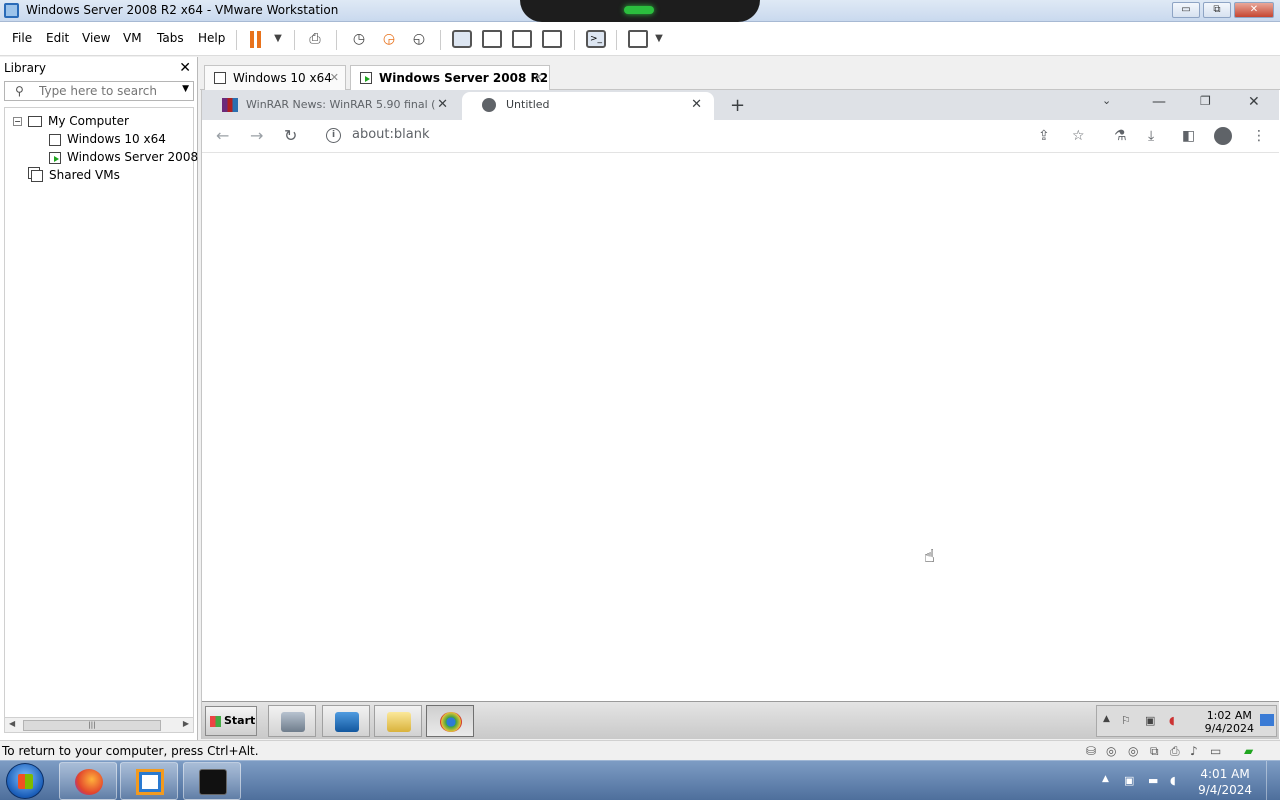  Describe the element at coordinates (1259, 136) in the screenshot. I see `menu-kebab-icon: ⋮` at that location.